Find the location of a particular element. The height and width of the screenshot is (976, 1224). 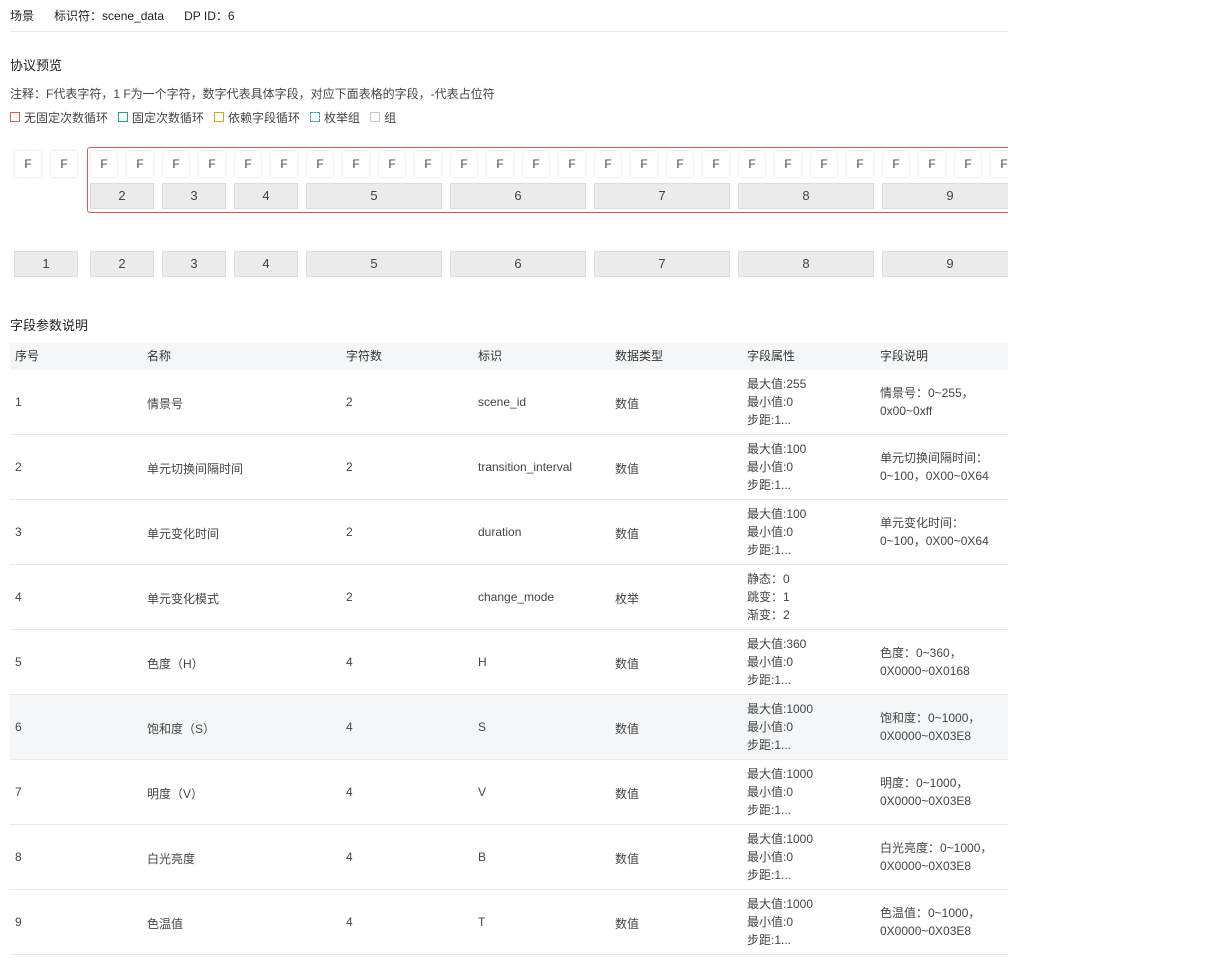

cell-identifier: scene_id is located at coordinates (502, 402).